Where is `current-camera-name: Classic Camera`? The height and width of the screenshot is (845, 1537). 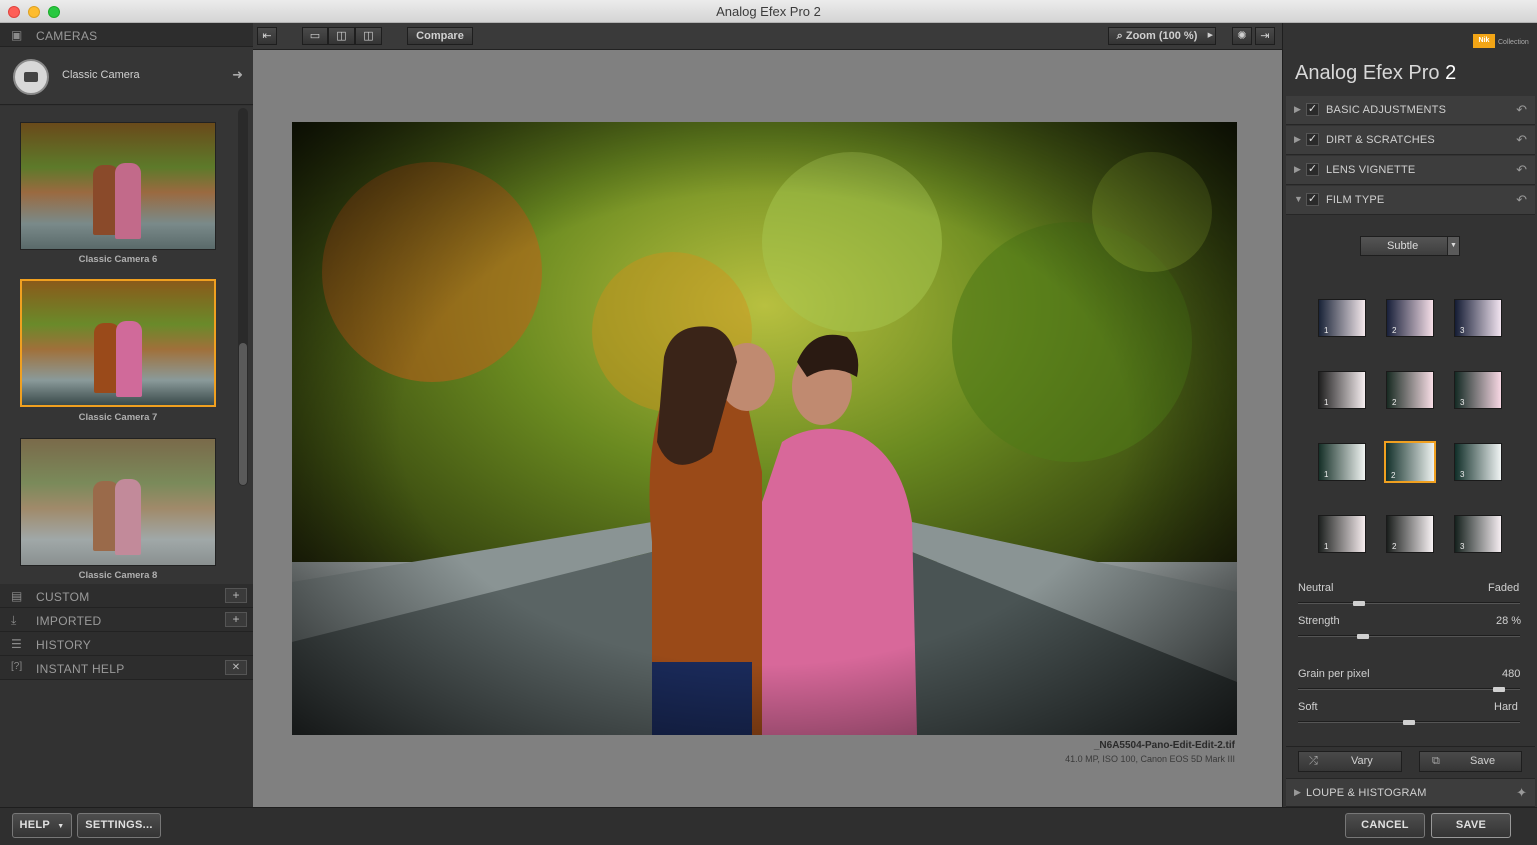 current-camera-name: Classic Camera is located at coordinates (101, 75).